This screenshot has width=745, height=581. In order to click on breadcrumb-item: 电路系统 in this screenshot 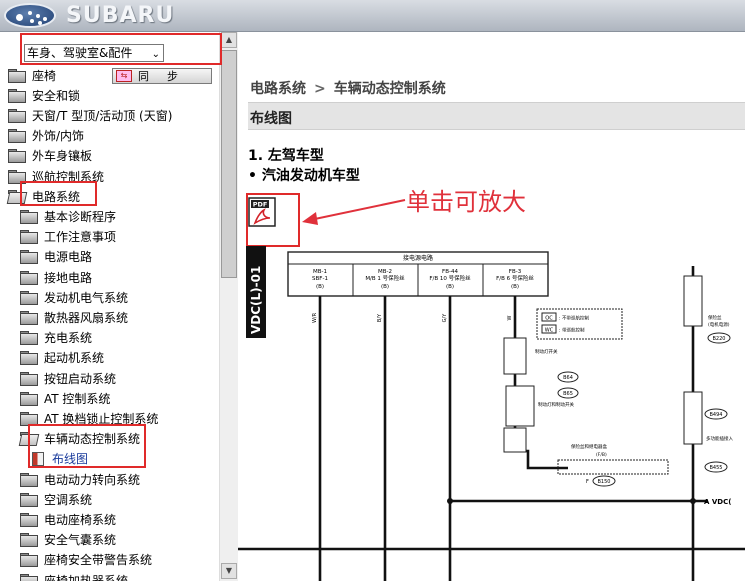, I will do `click(278, 89)`.